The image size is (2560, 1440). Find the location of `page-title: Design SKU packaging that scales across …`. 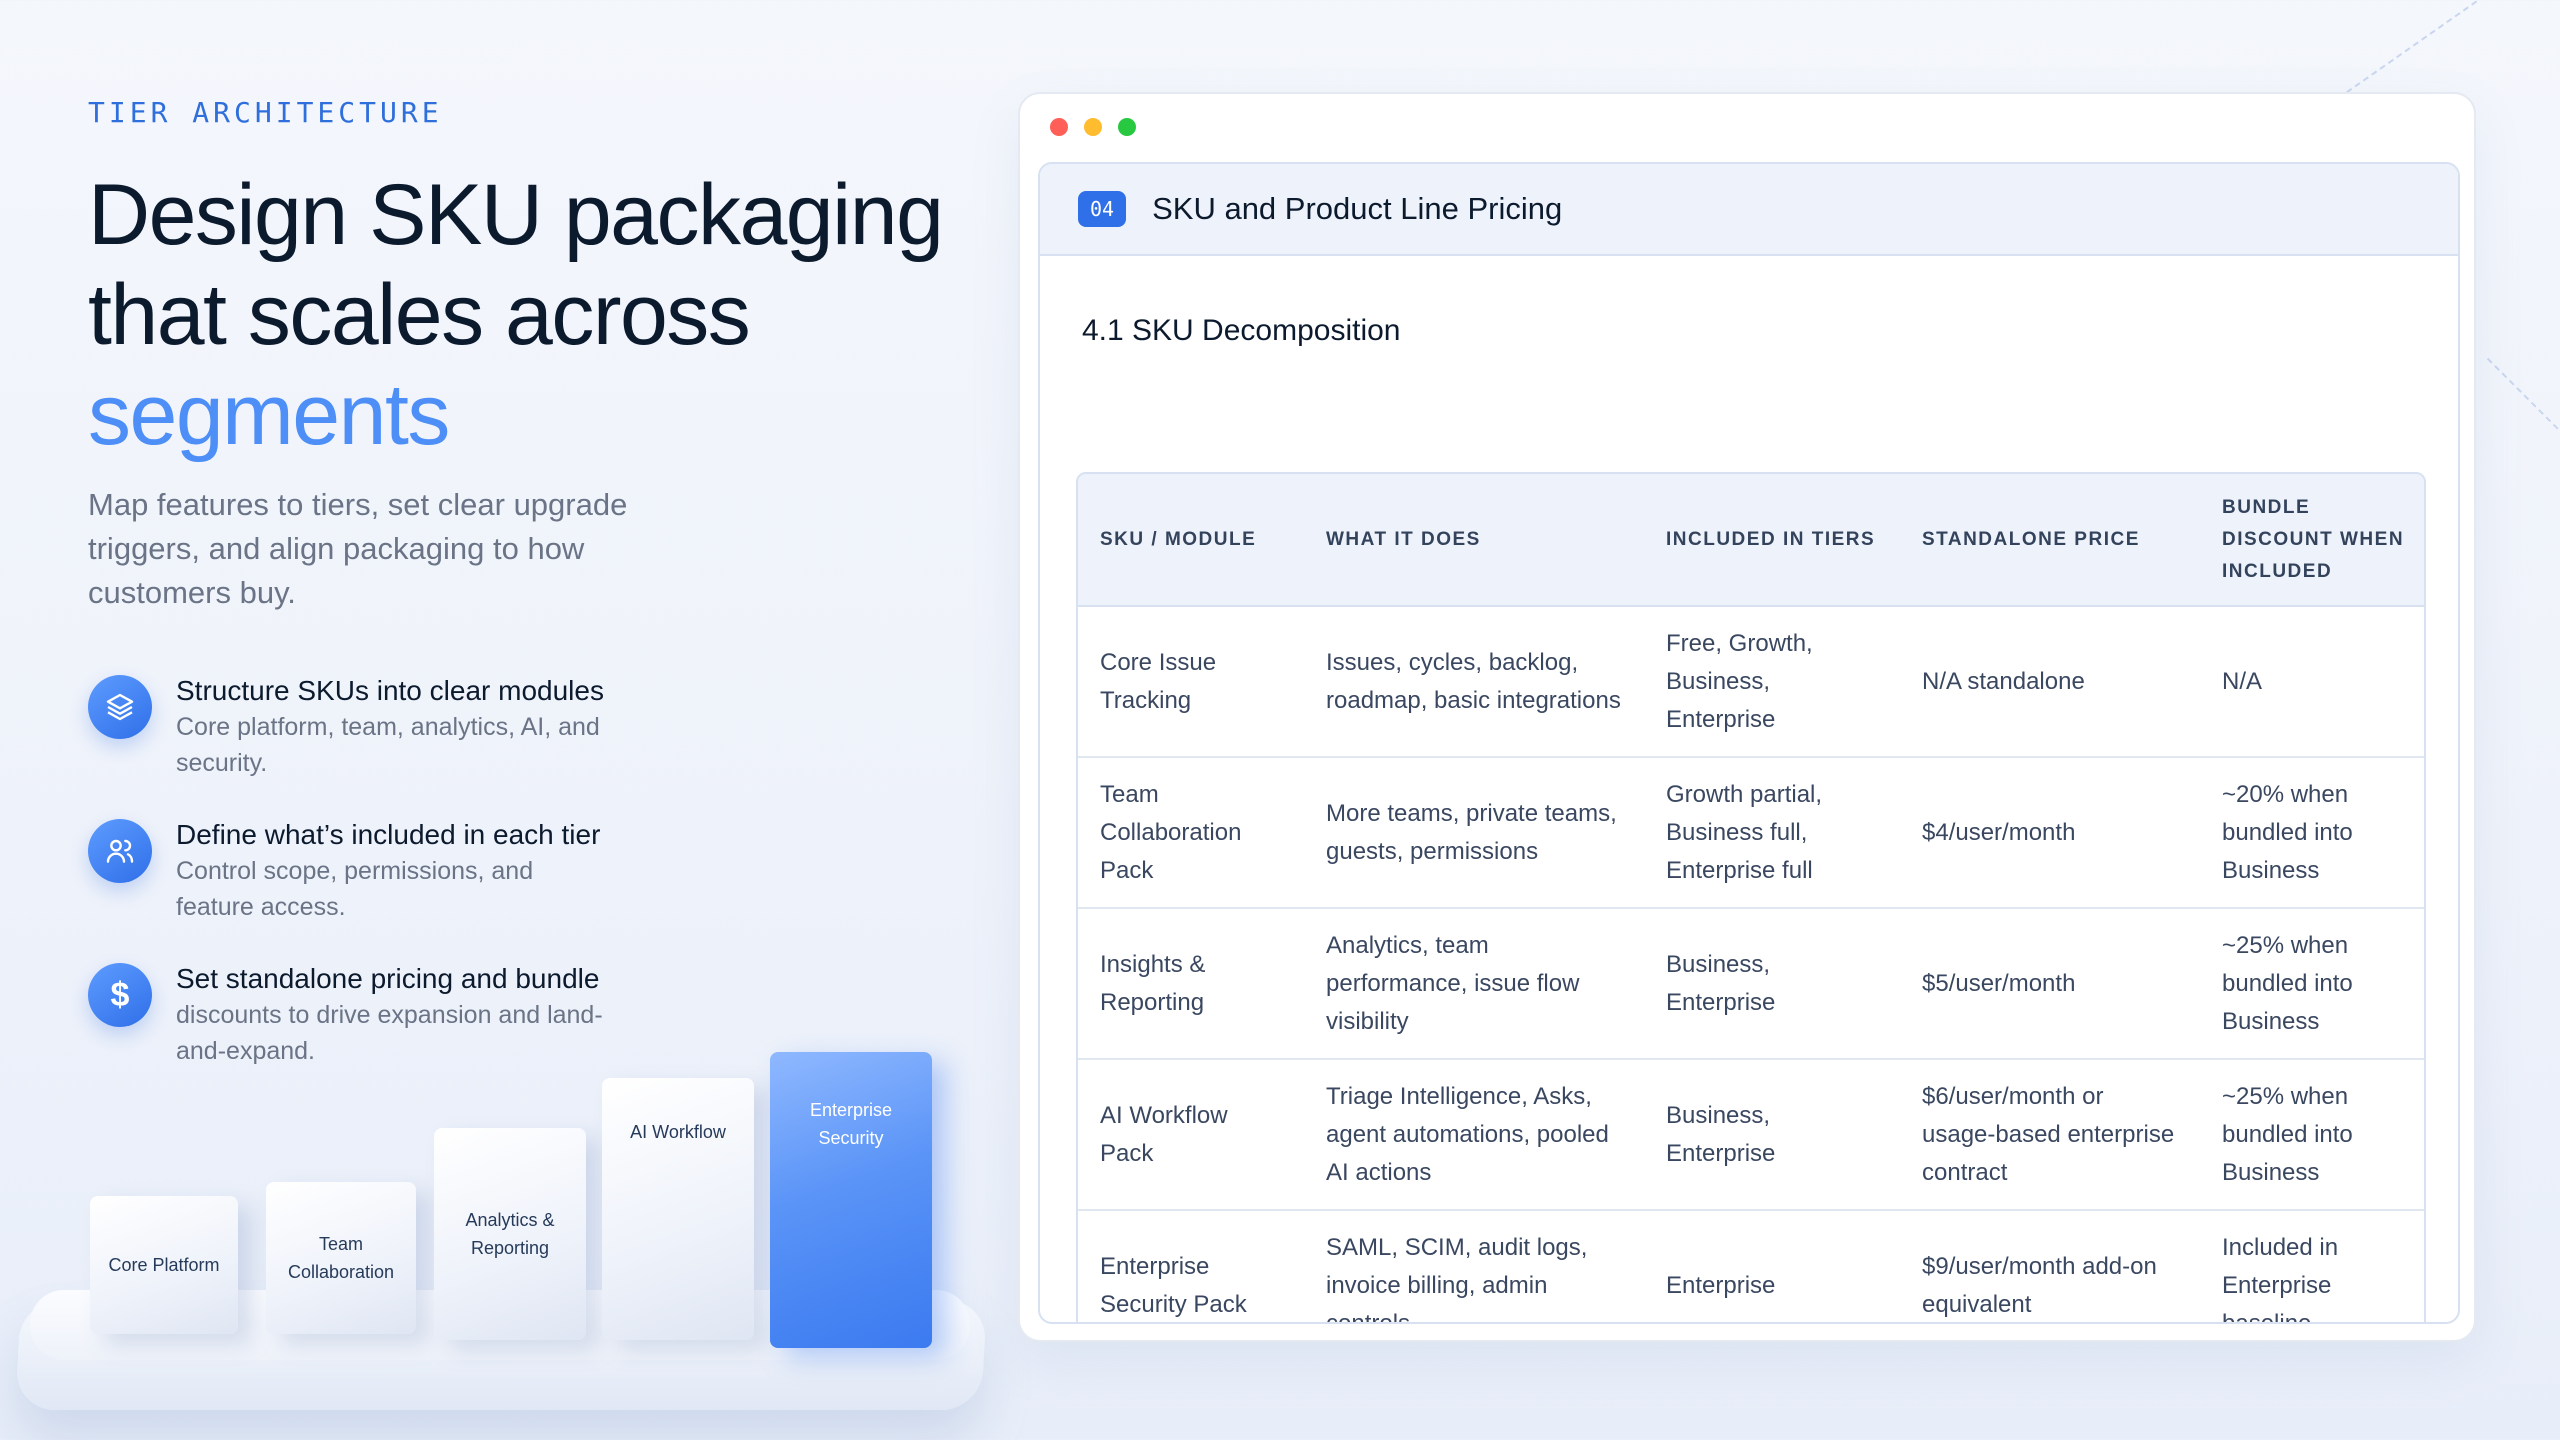

page-title: Design SKU packaging that scales across … is located at coordinates (538, 315).